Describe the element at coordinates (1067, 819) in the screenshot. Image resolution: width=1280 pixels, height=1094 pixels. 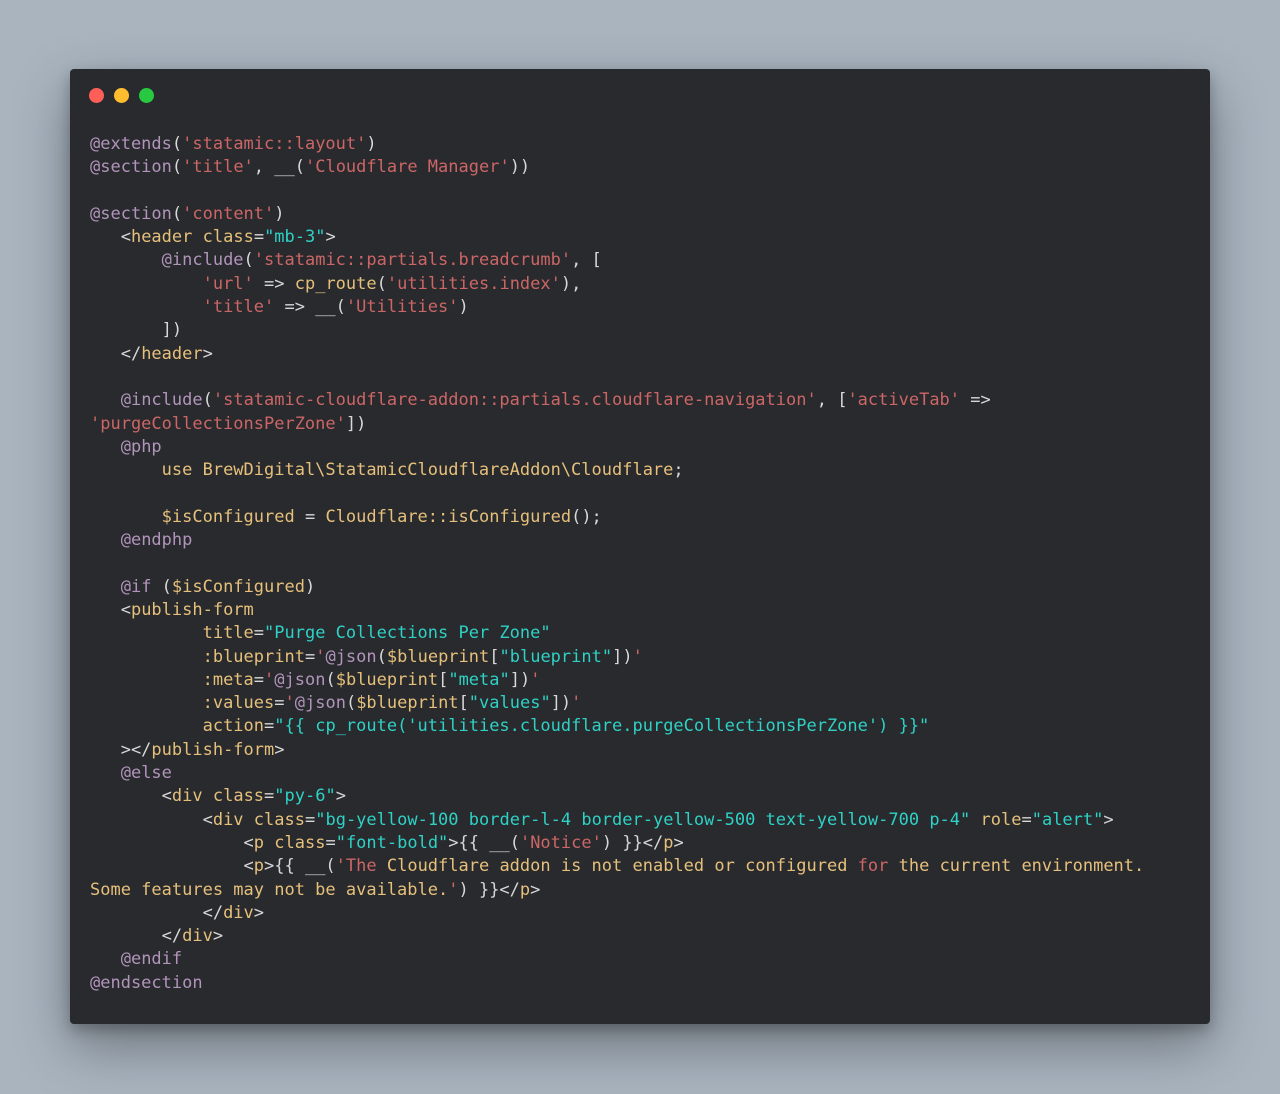
I see `code-token-attrval: "alert"` at that location.